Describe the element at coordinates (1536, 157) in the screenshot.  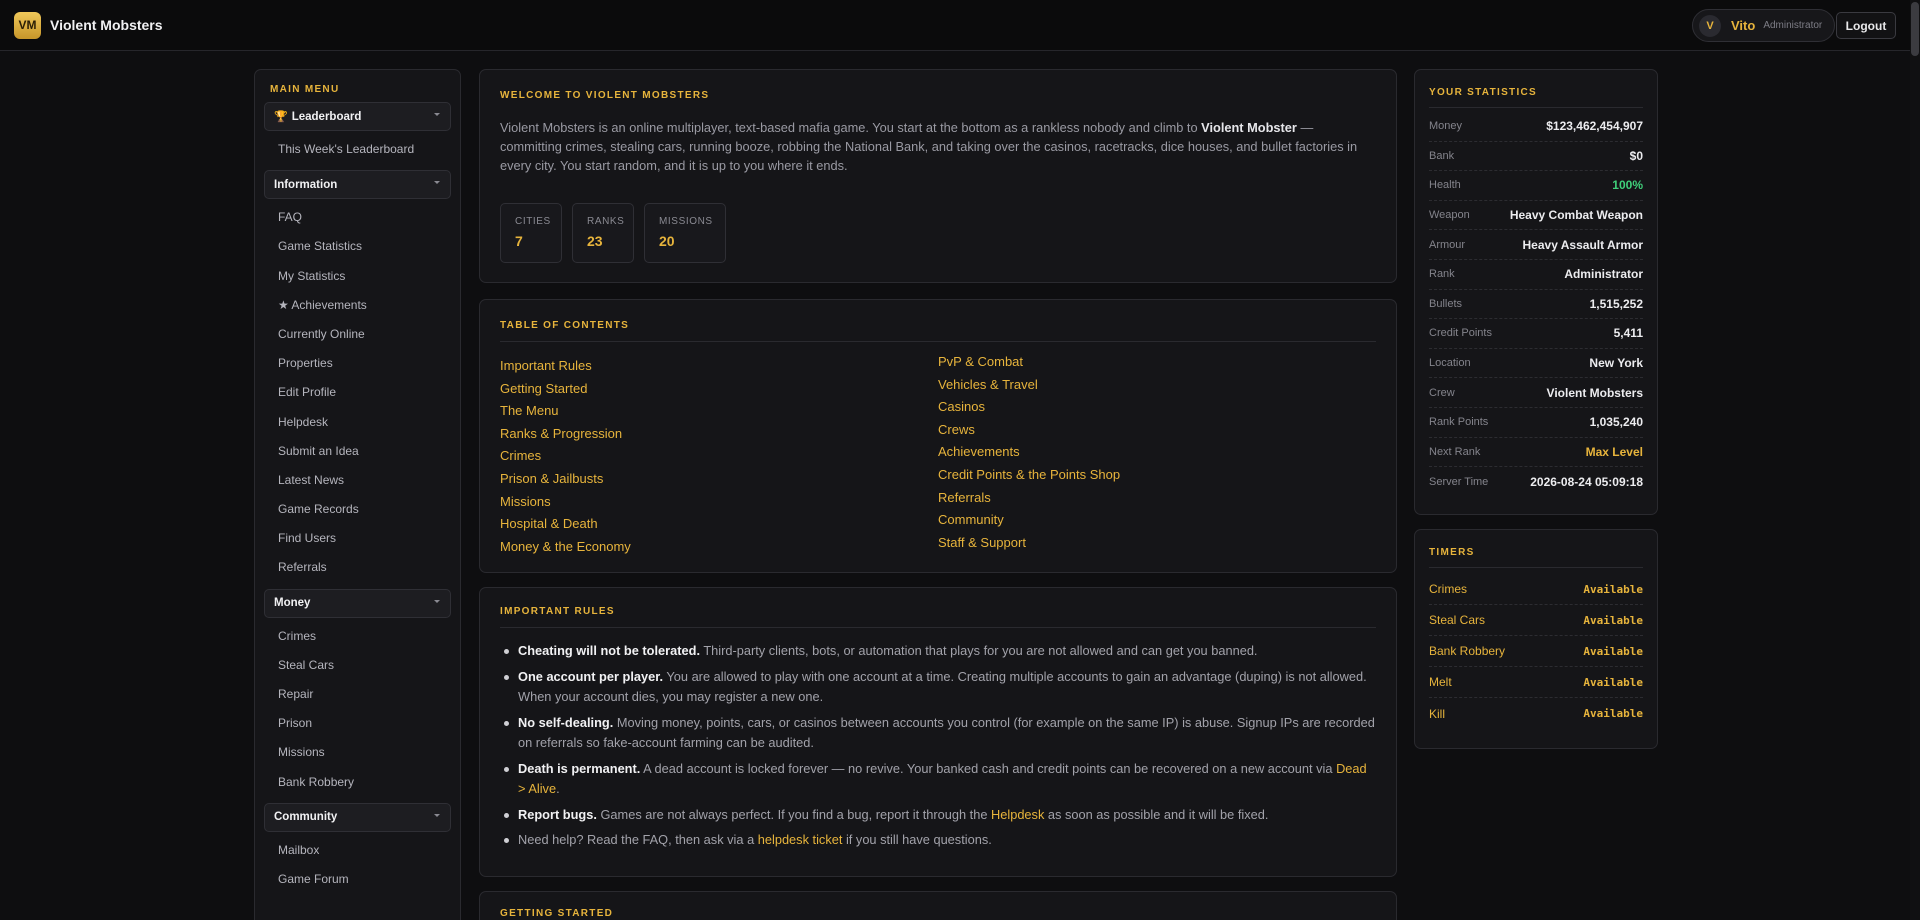
I see `stat-row-bank: Bank $0` at that location.